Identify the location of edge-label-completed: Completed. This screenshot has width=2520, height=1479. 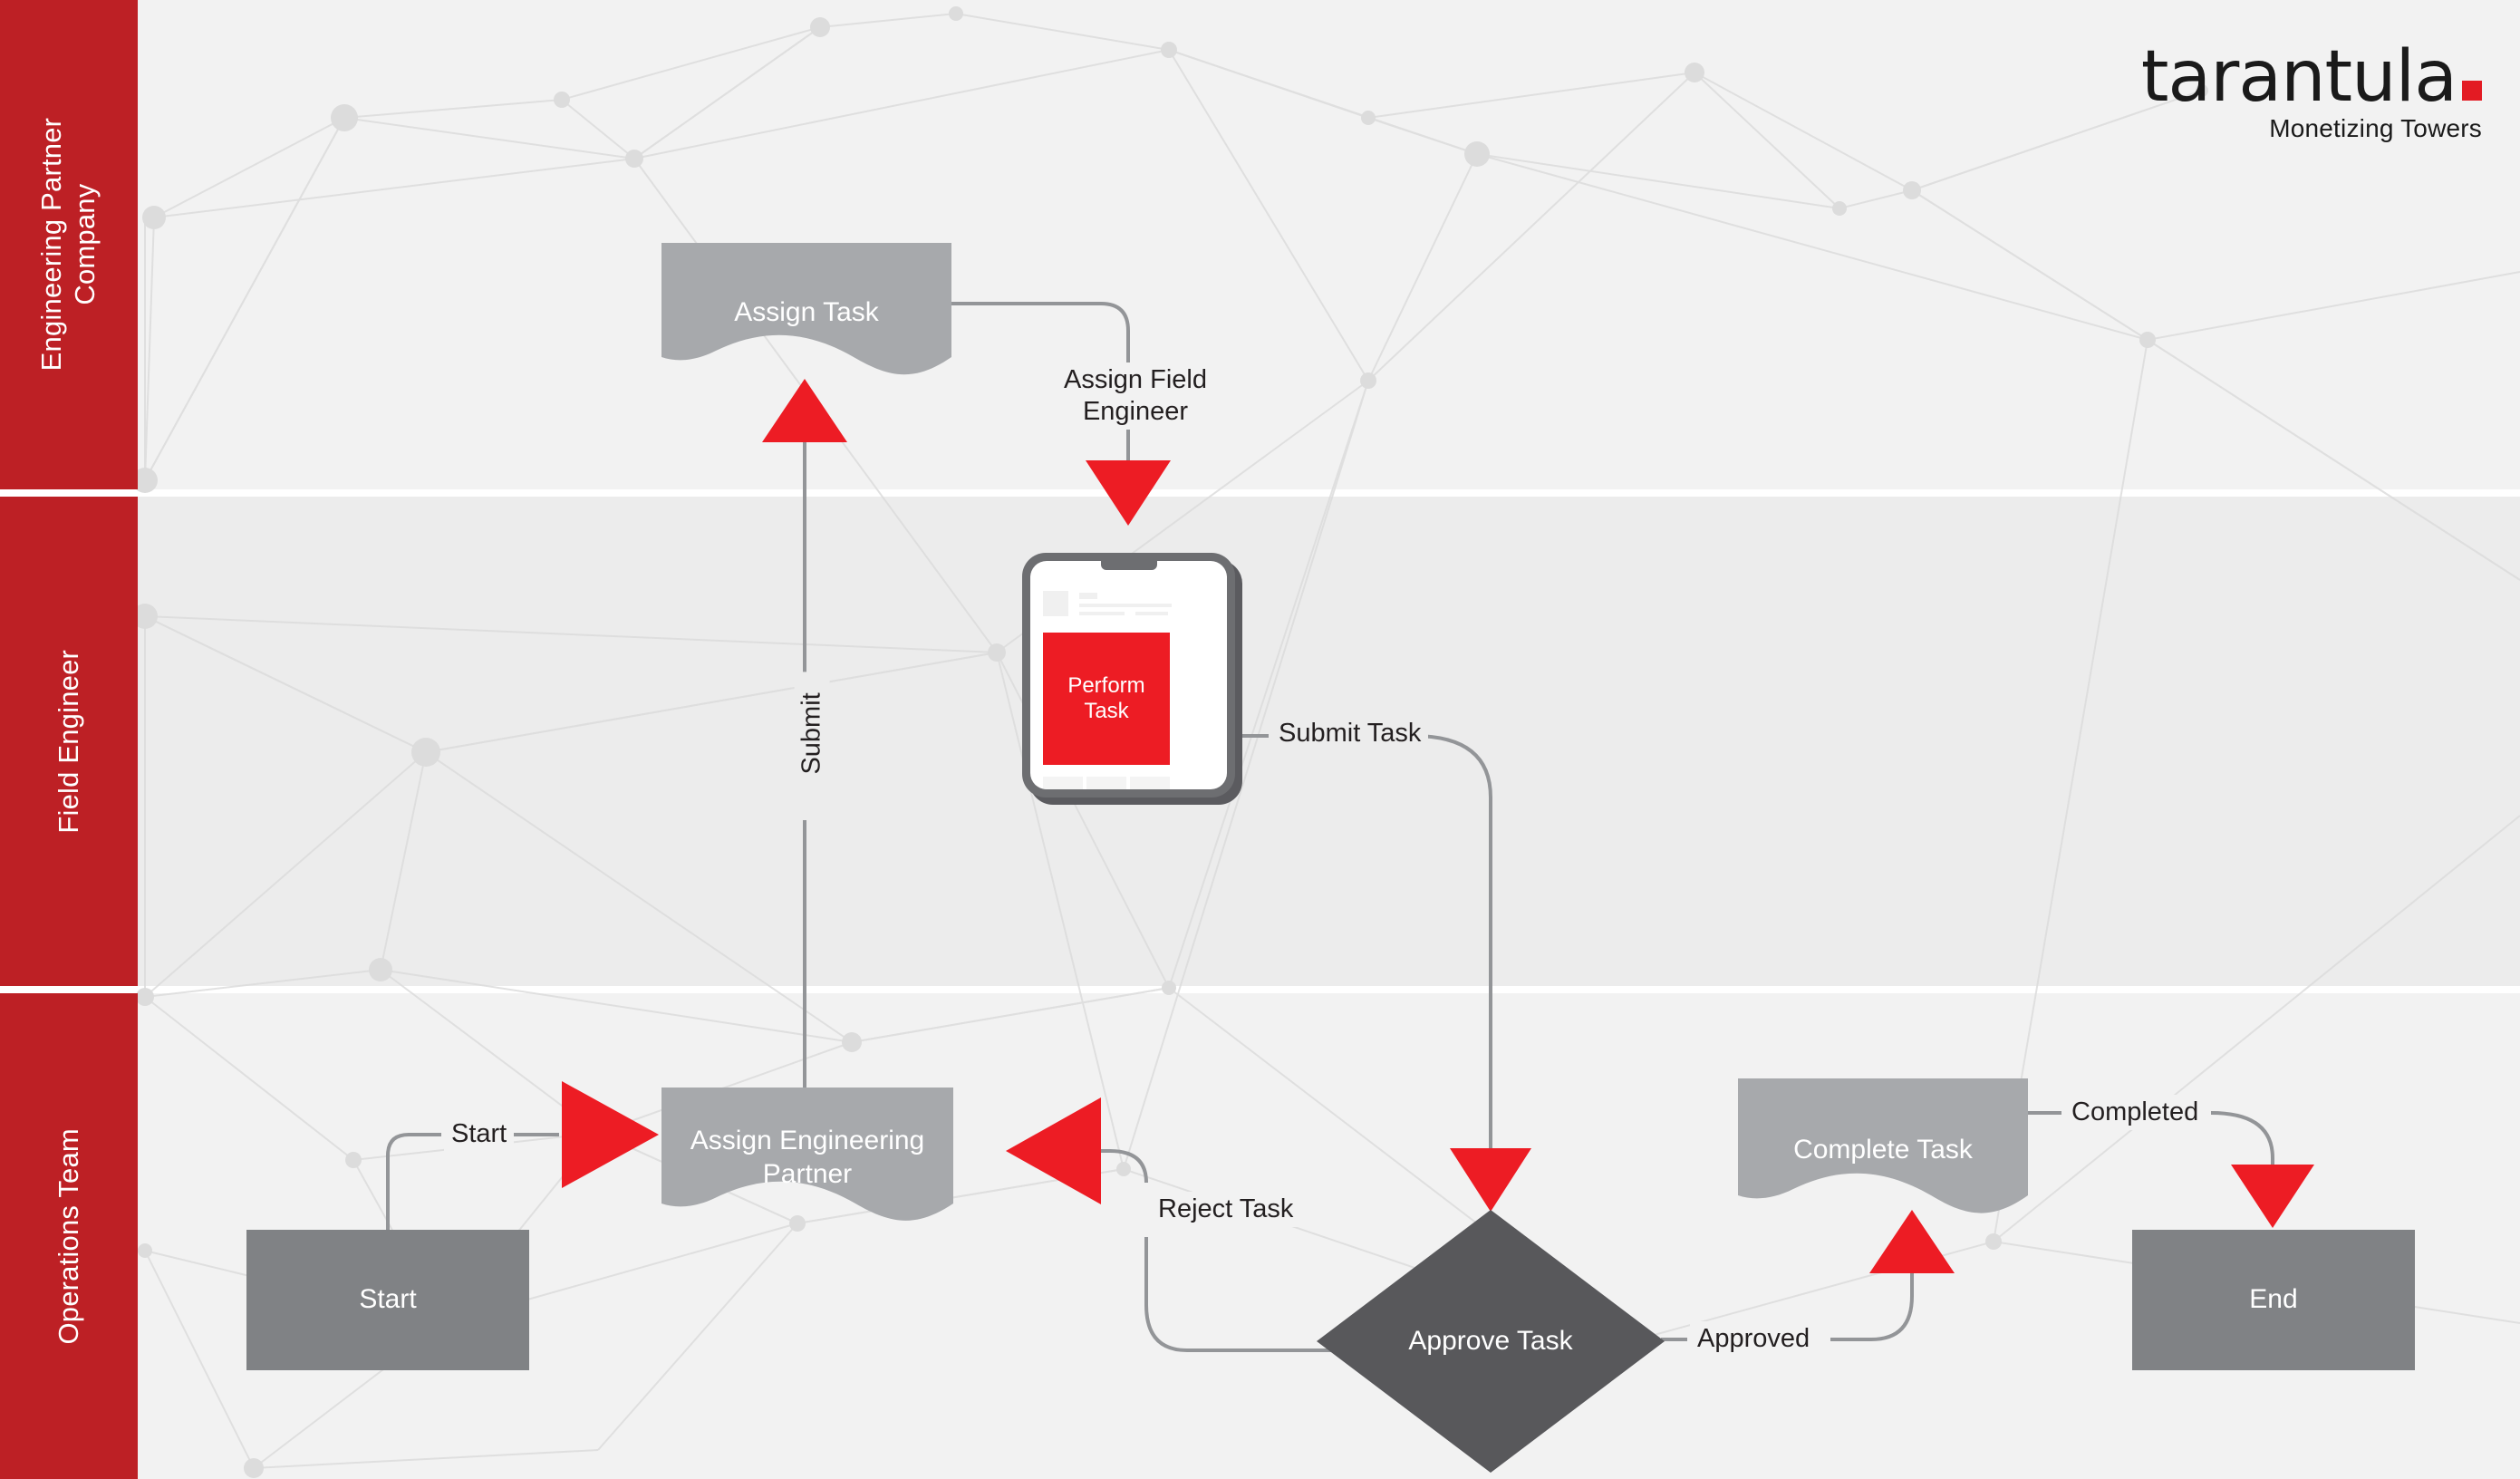
(2135, 1112).